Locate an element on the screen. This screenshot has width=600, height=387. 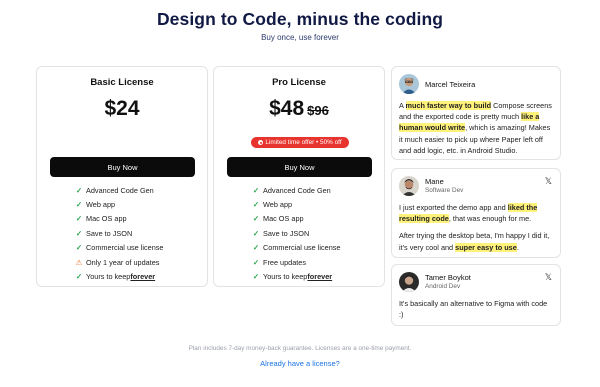
review-text-segment: . is located at coordinates (517, 247).